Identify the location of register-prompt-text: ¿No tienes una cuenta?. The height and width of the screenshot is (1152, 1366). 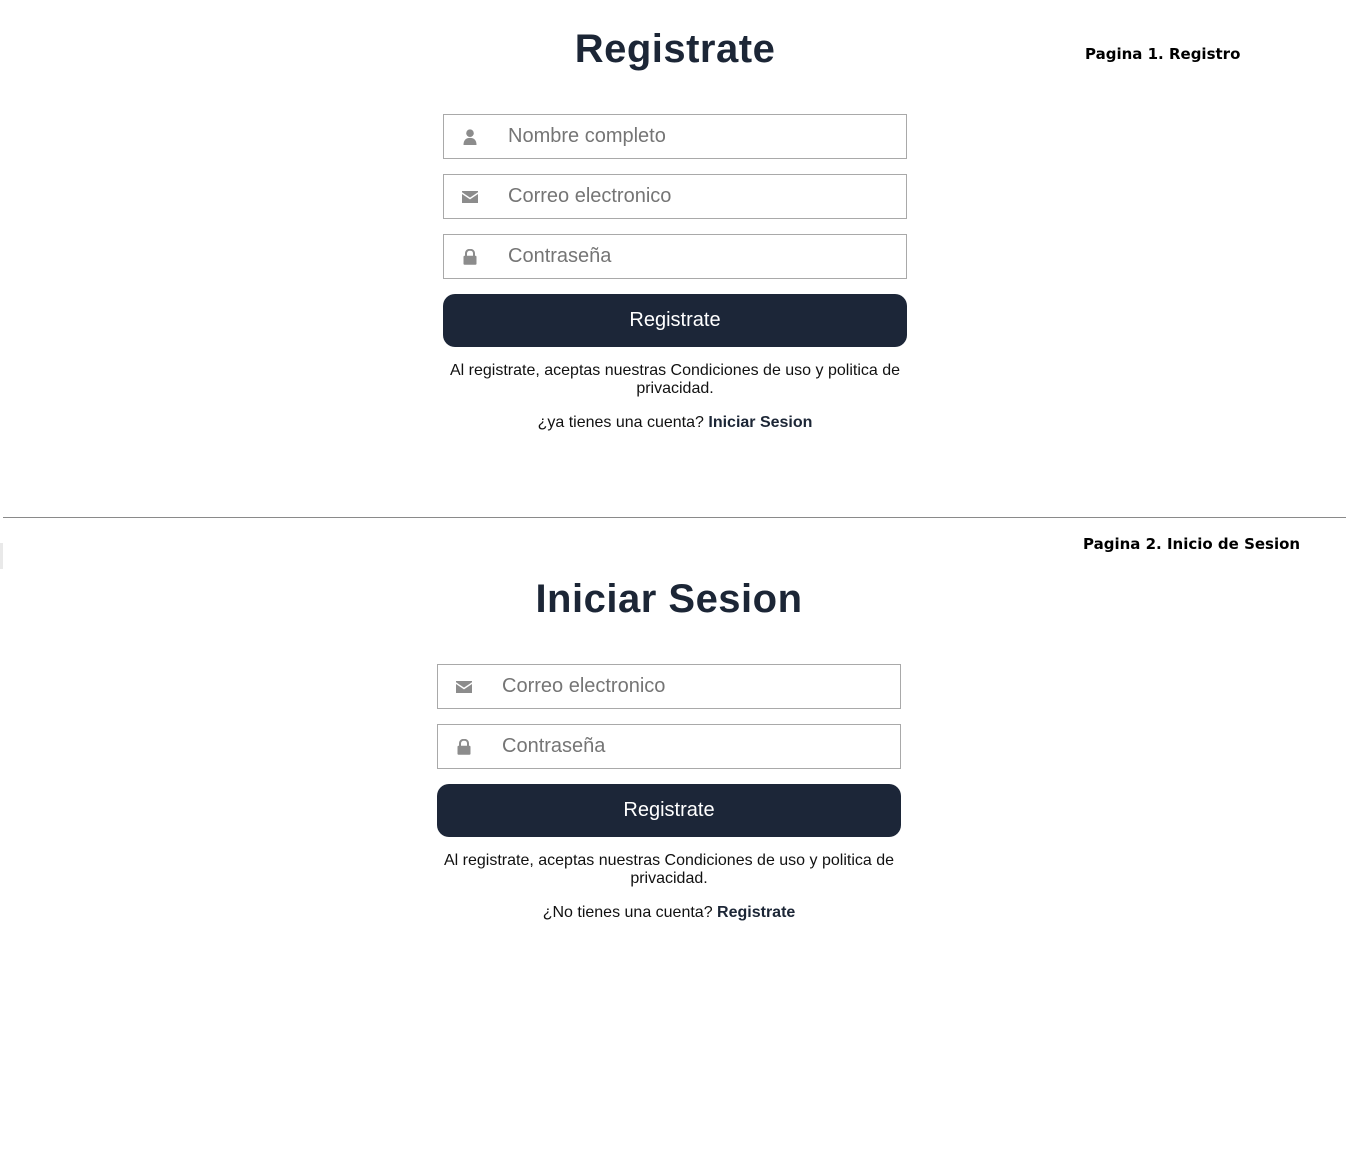
(627, 912).